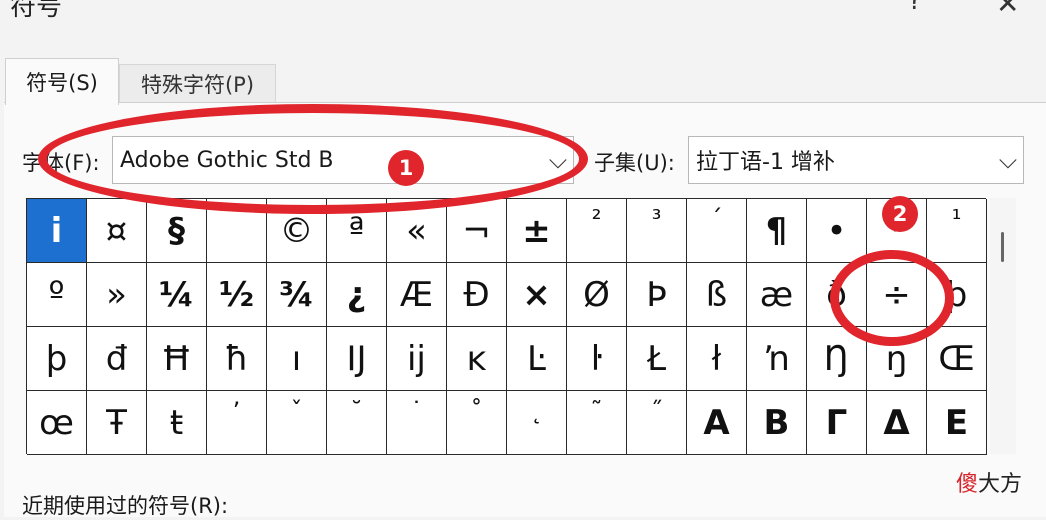 The width and height of the screenshot is (1046, 520). I want to click on symbol-cell-r3-c11: Ł, so click(657, 359).